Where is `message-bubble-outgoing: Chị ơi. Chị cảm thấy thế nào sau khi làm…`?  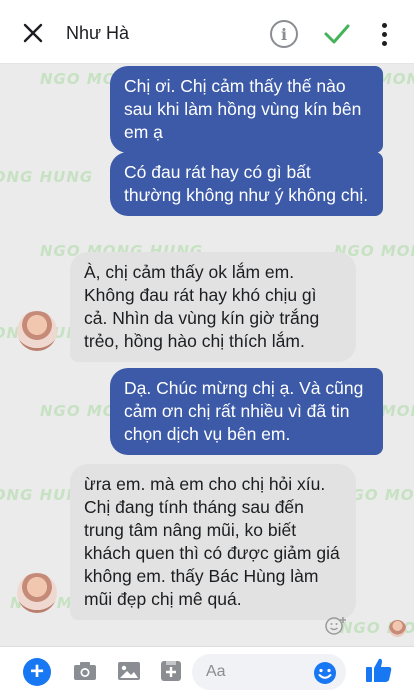
message-bubble-outgoing: Chị ơi. Chị cảm thấy thế nào sau khi làm… is located at coordinates (246, 109).